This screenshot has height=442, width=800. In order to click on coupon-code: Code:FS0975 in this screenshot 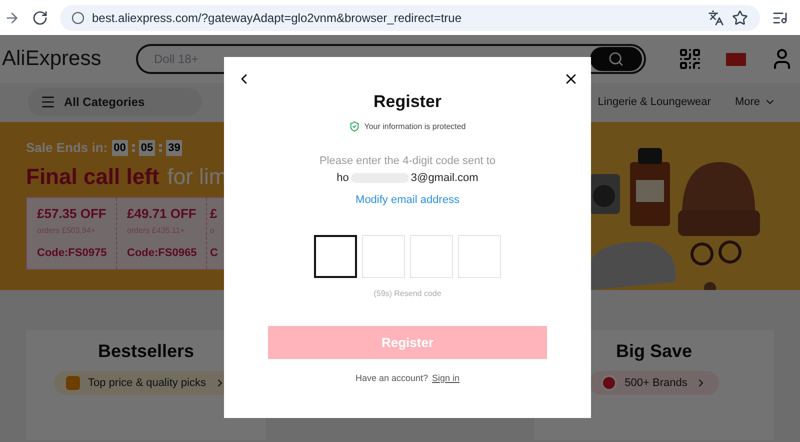, I will do `click(72, 253)`.